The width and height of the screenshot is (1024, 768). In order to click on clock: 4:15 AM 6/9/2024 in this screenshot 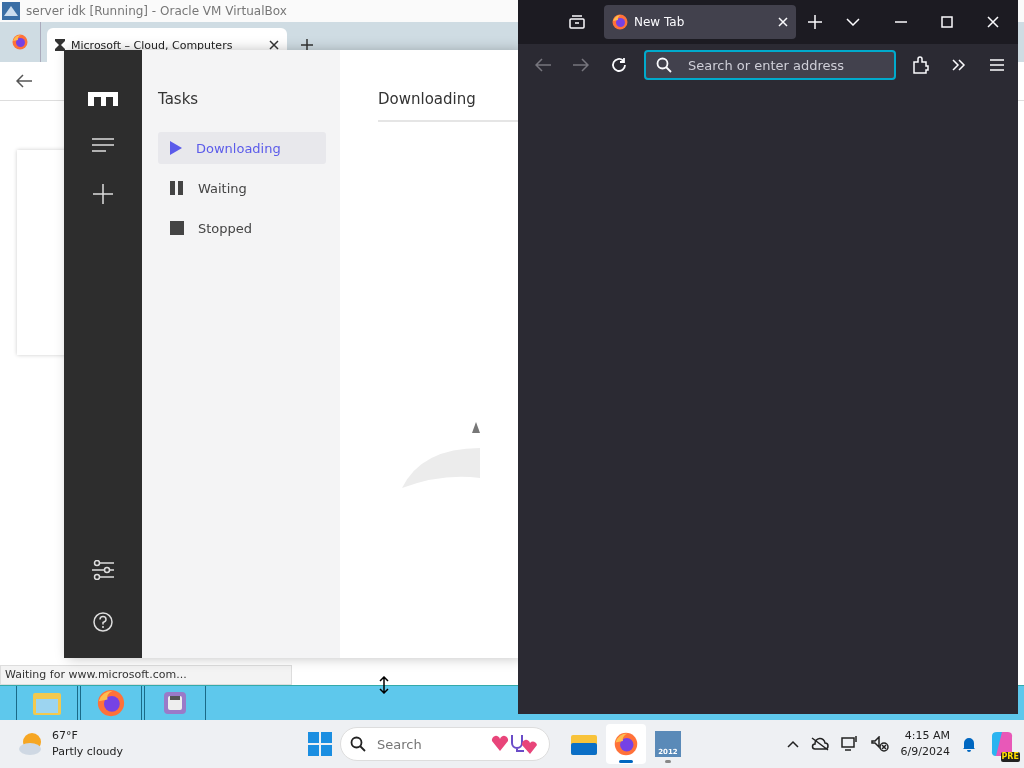, I will do `click(925, 744)`.